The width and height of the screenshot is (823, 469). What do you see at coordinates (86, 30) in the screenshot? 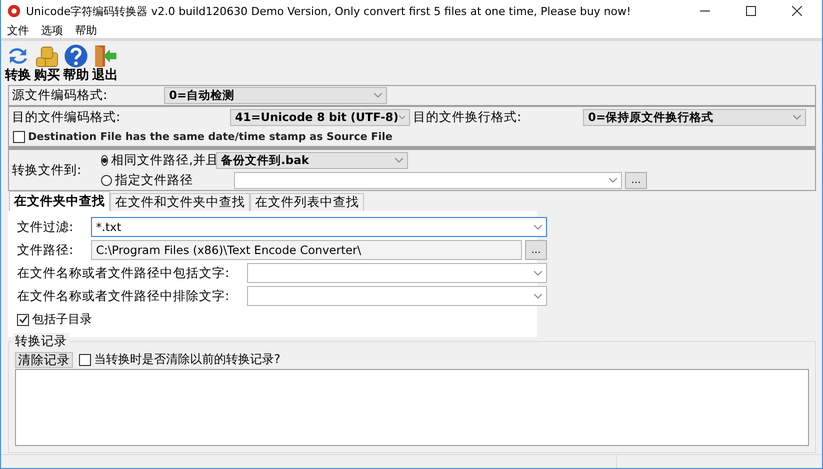
I see `menu-item: 帮助` at bounding box center [86, 30].